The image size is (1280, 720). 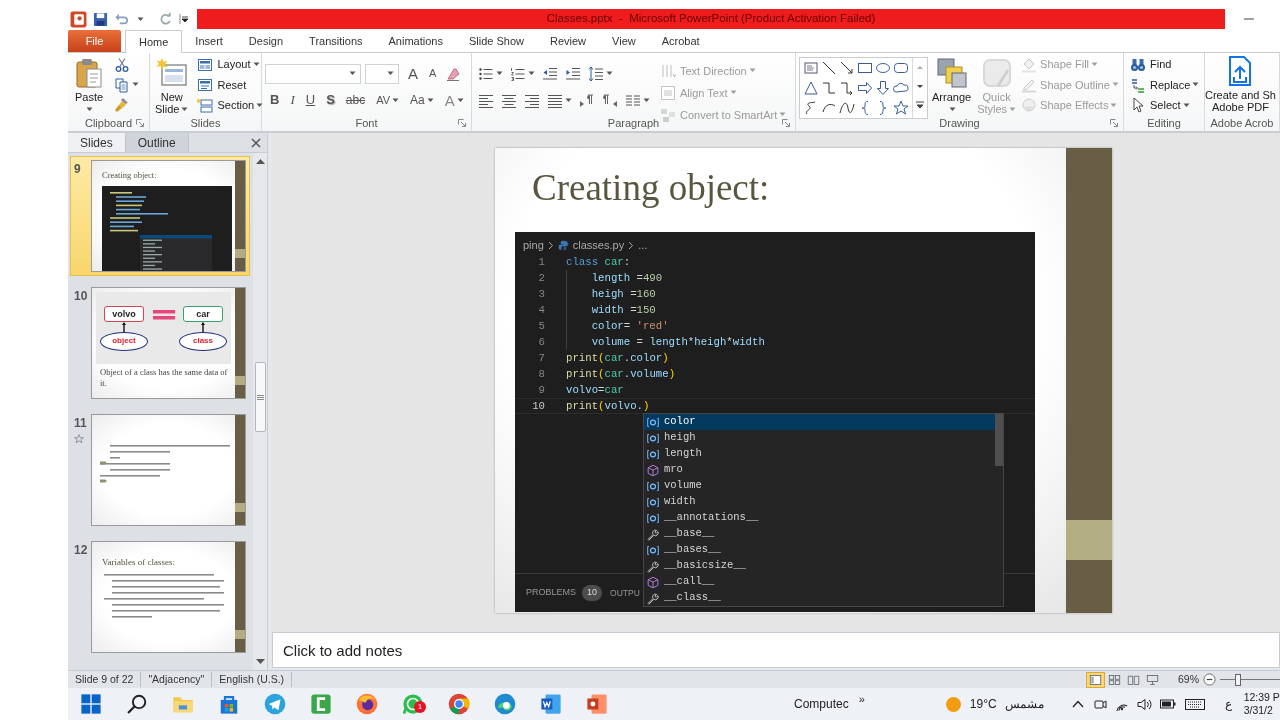 What do you see at coordinates (821, 704) in the screenshot?
I see `taskbar-label: Computec` at bounding box center [821, 704].